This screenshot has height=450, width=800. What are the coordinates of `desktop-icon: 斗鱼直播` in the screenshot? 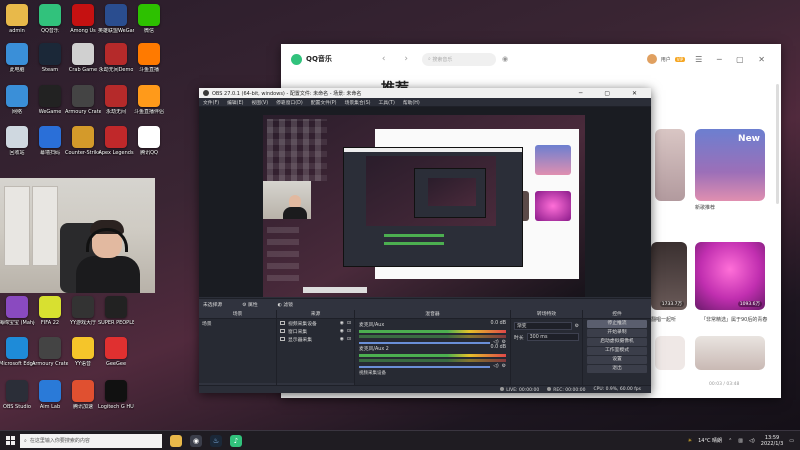 It's located at (149, 63).